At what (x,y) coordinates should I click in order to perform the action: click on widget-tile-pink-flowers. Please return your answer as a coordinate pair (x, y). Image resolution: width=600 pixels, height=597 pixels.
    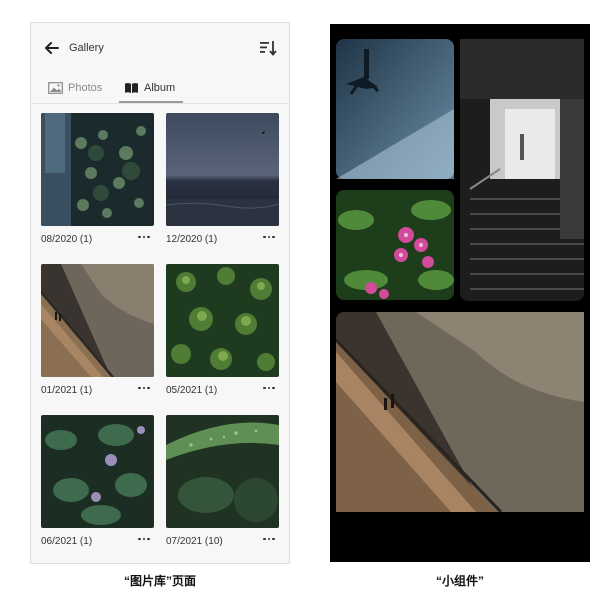
    Looking at the image, I should click on (395, 245).